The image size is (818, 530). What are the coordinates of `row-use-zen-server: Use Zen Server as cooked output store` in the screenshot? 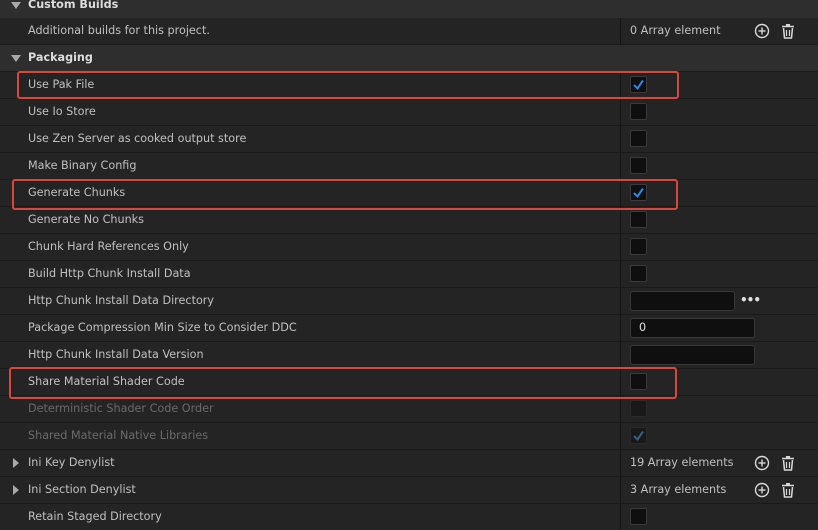 It's located at (409, 139).